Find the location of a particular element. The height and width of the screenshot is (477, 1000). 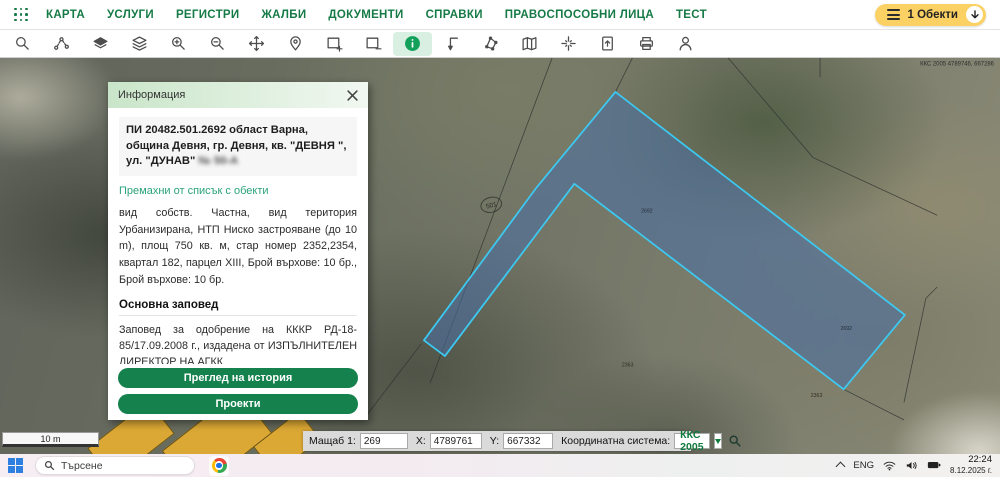

print-icon is located at coordinates (646, 44).